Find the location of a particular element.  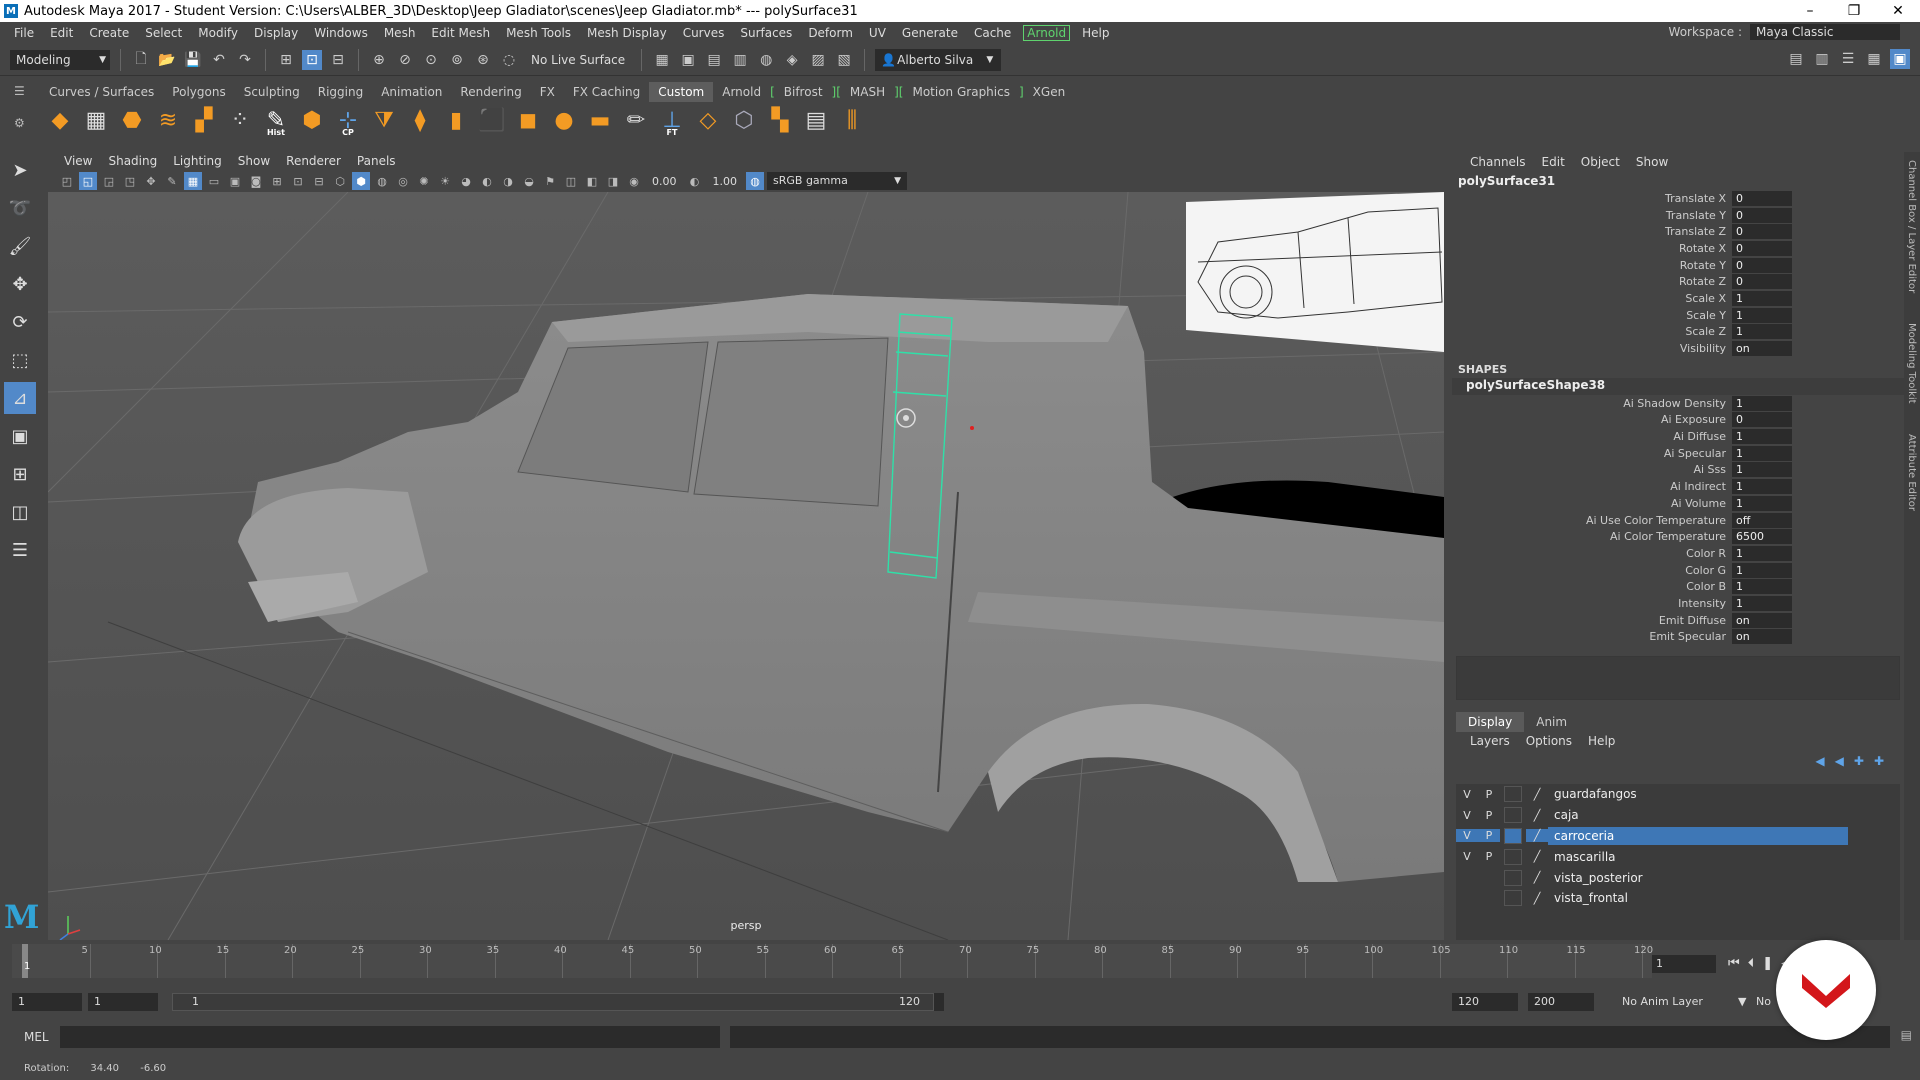

new-layer-selected-icon: ✚ is located at coordinates (1879, 761).